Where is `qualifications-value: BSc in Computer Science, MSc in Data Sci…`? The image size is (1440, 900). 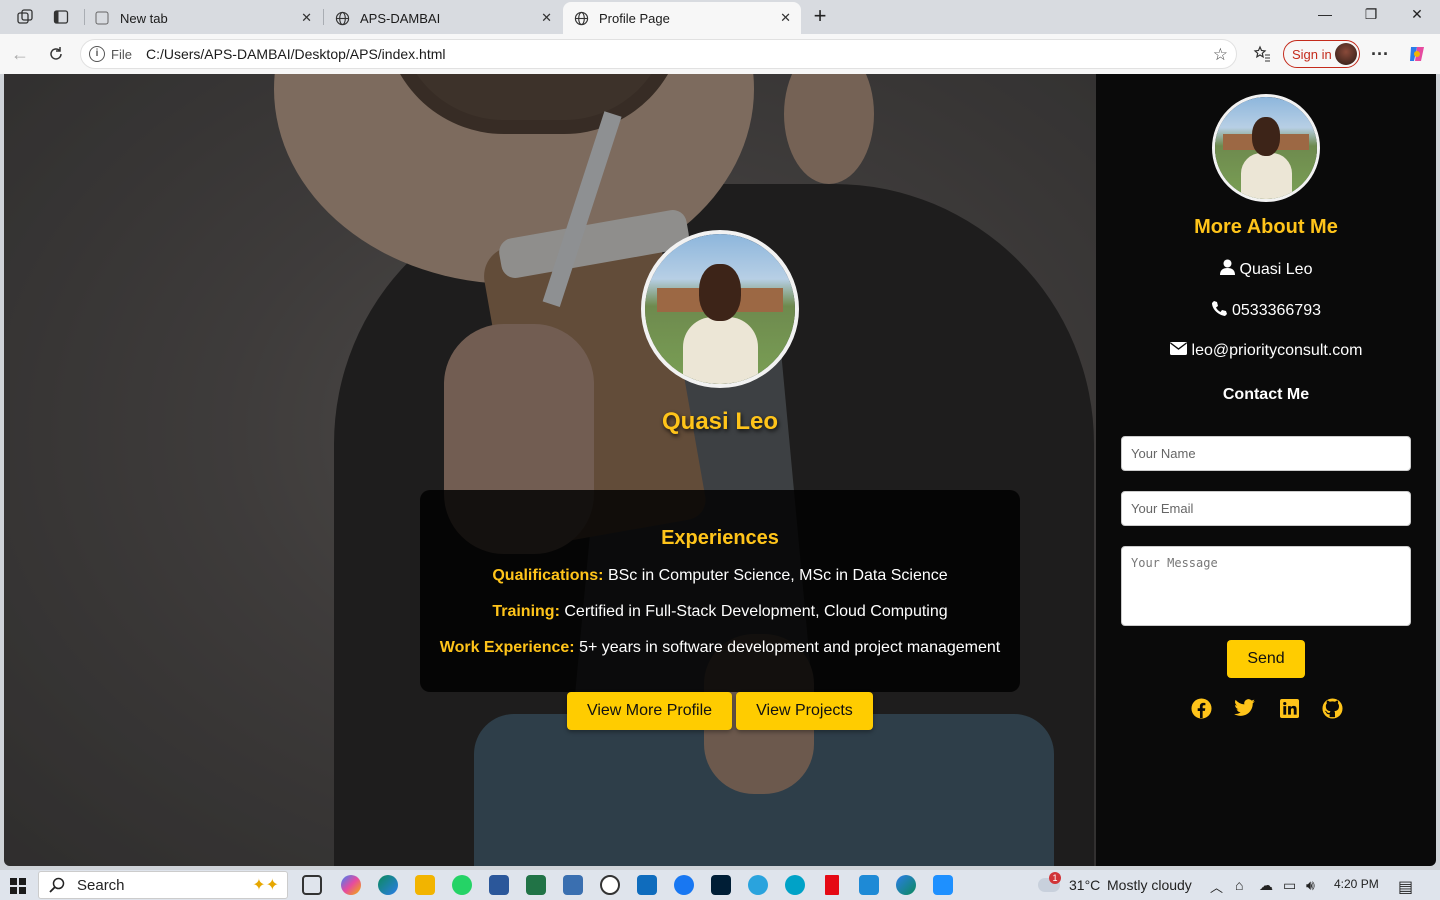
qualifications-value: BSc in Computer Science, MSc in Data Sci… is located at coordinates (777, 575).